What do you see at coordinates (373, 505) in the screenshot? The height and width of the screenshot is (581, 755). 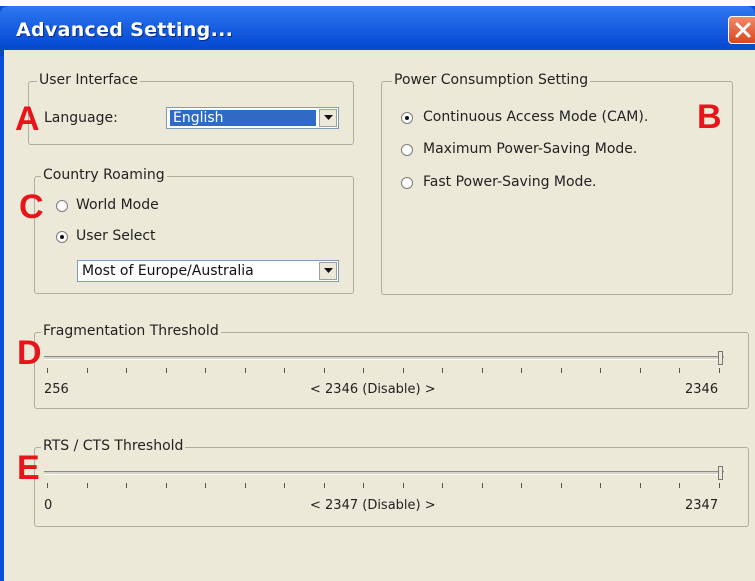 I see `rts-cts-current-value: < 2347 (Disable) >` at bounding box center [373, 505].